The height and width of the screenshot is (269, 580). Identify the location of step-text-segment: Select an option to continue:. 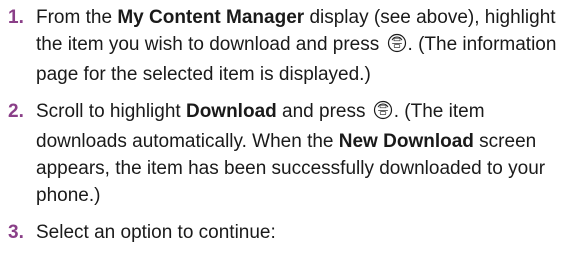
(156, 232).